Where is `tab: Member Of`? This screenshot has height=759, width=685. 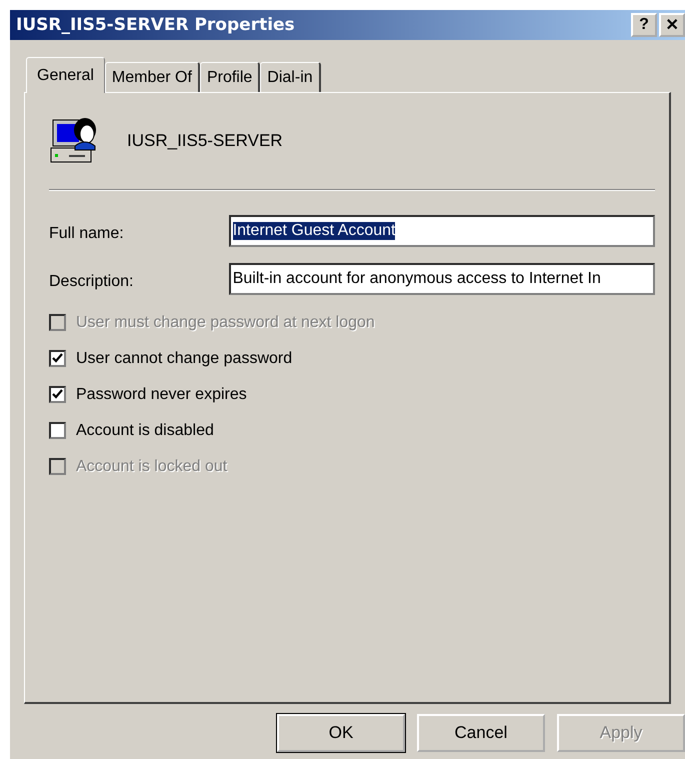
tab: Member Of is located at coordinates (152, 77).